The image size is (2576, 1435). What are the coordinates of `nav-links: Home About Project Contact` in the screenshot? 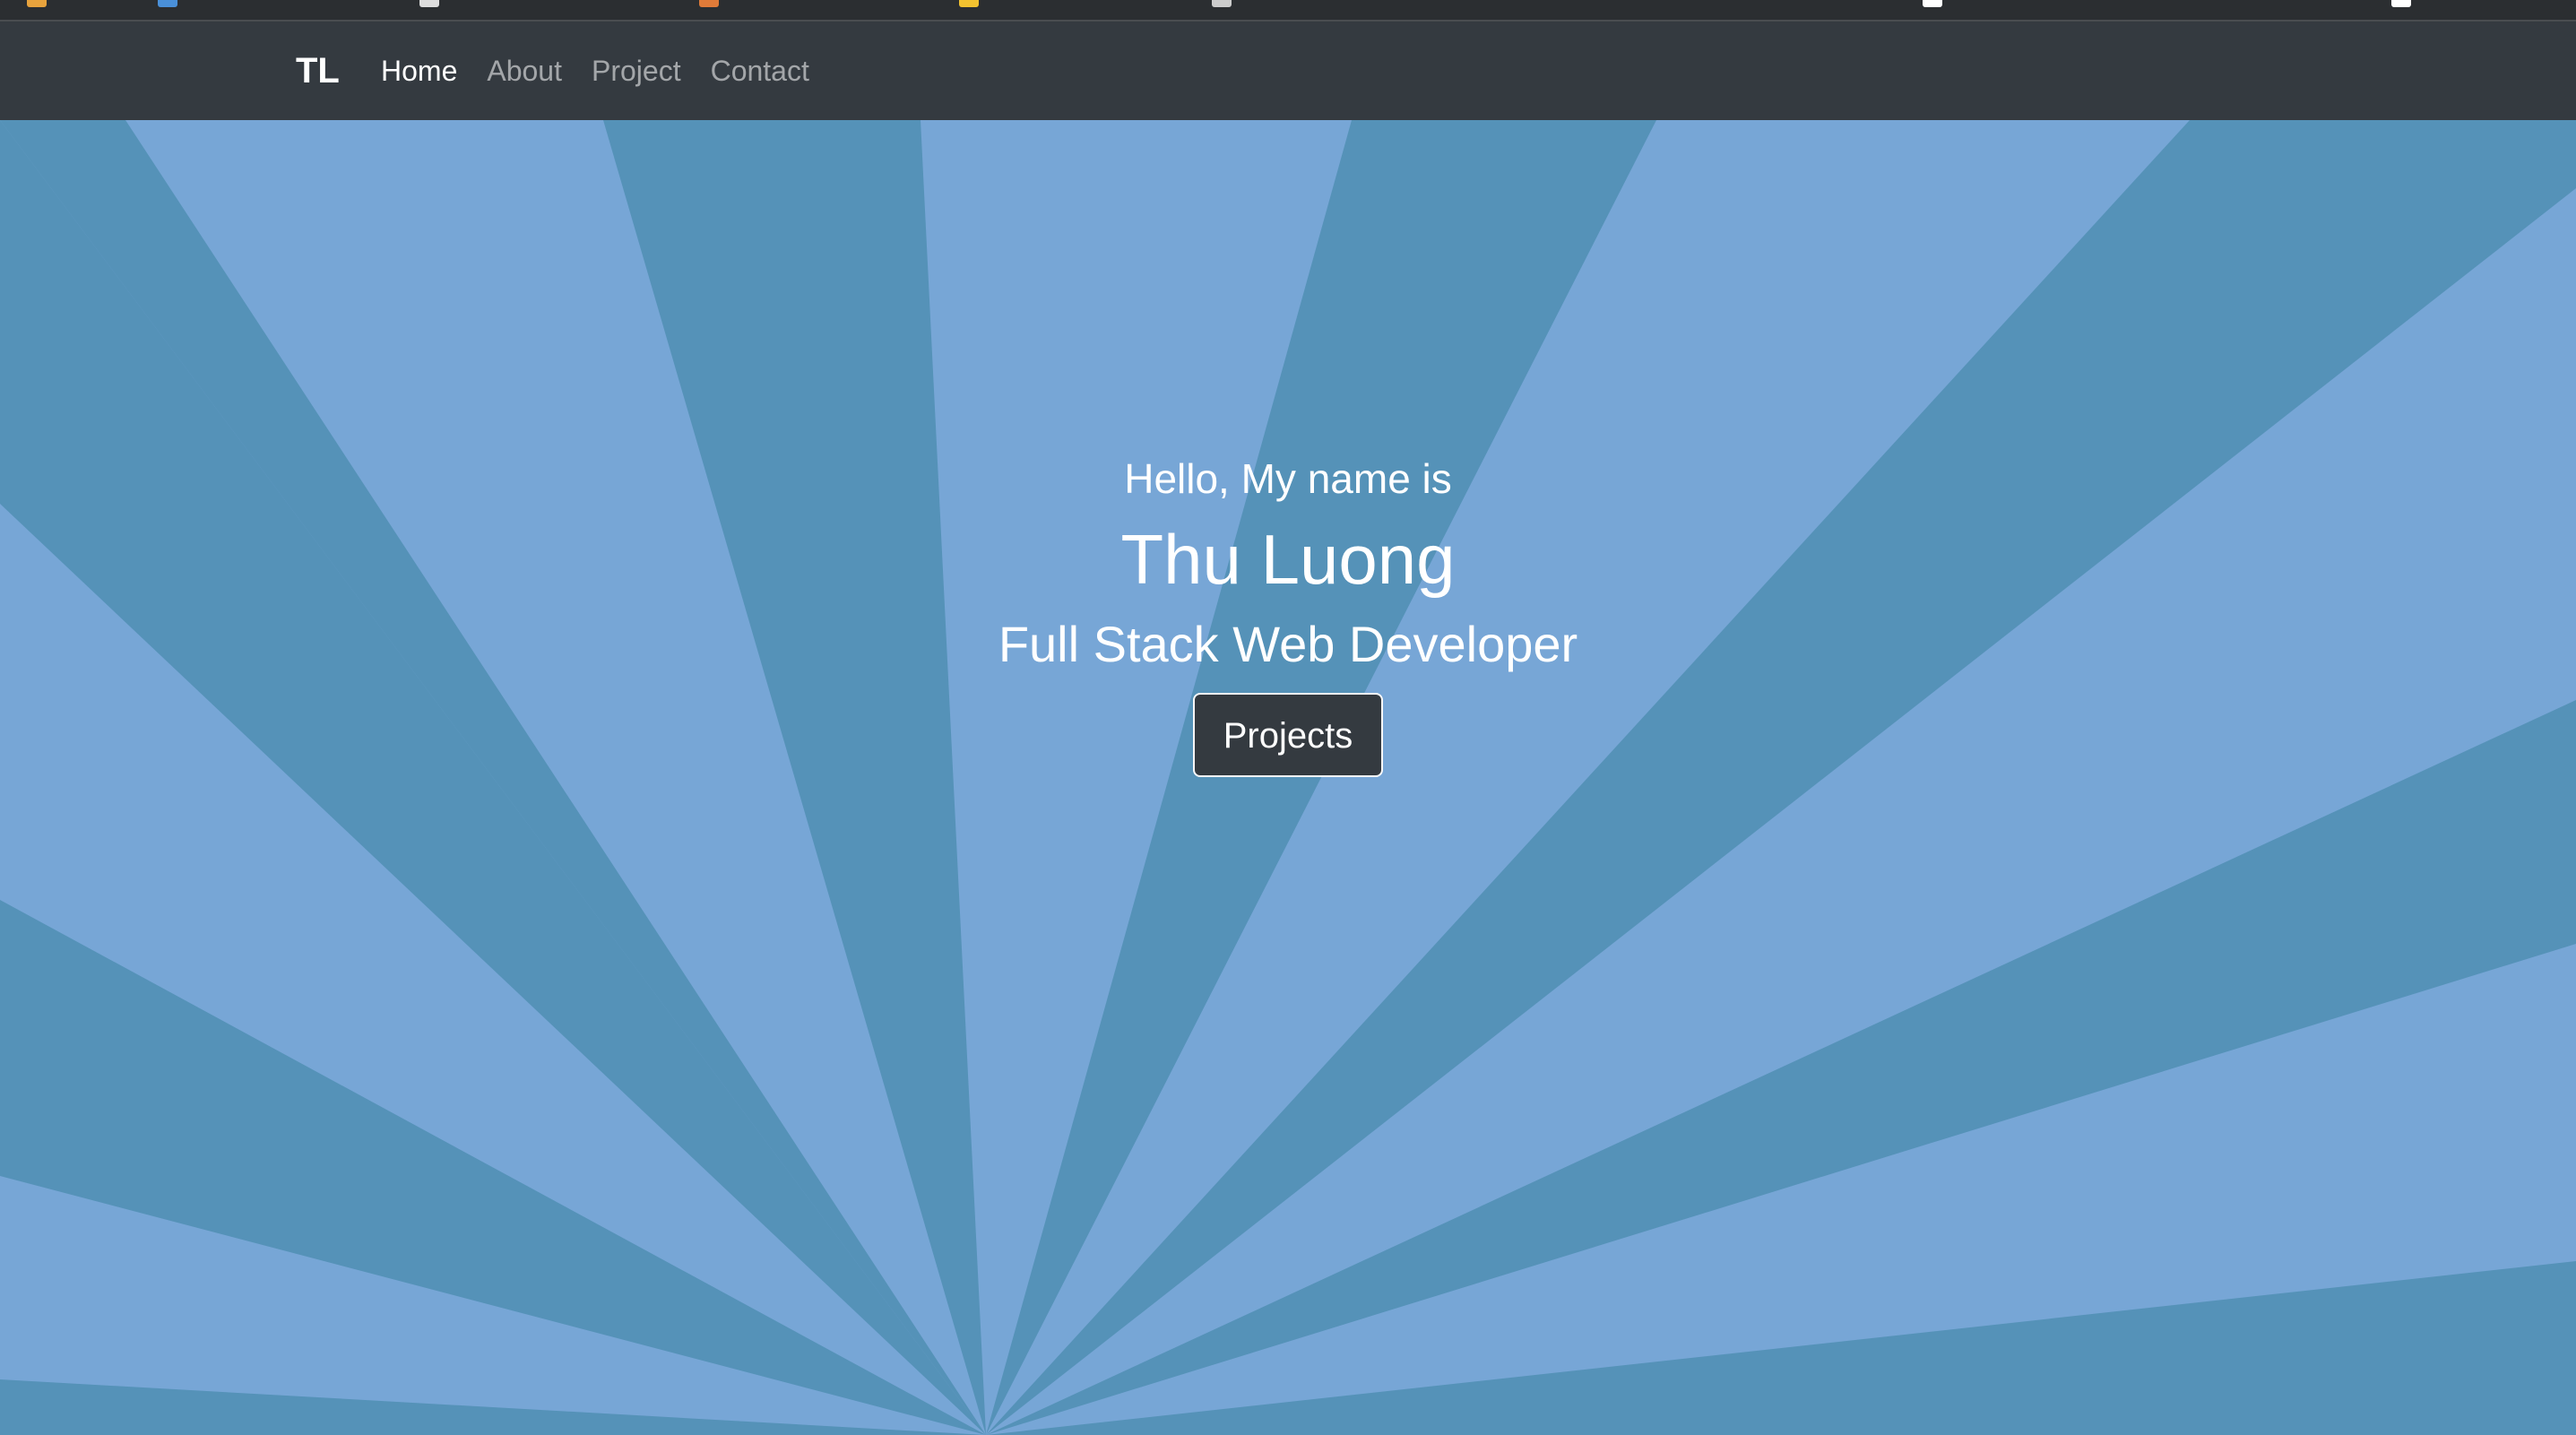 It's located at (610, 71).